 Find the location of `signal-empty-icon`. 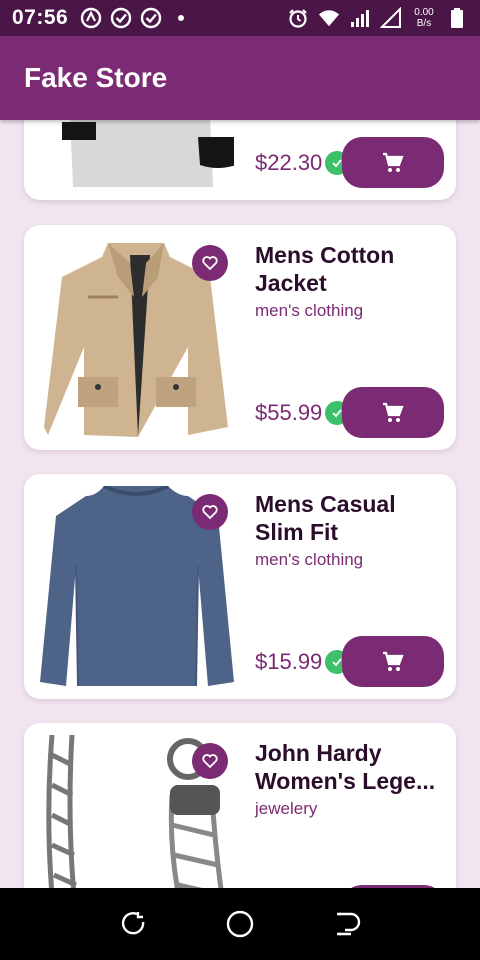

signal-empty-icon is located at coordinates (391, 18).